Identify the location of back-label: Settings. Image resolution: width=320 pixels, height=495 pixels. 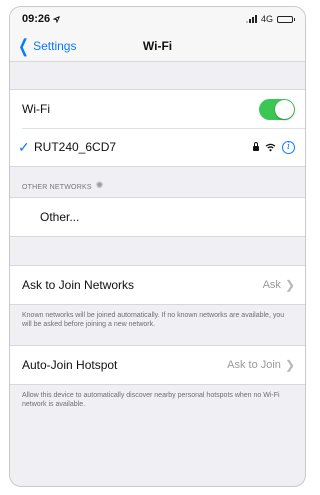
(55, 46).